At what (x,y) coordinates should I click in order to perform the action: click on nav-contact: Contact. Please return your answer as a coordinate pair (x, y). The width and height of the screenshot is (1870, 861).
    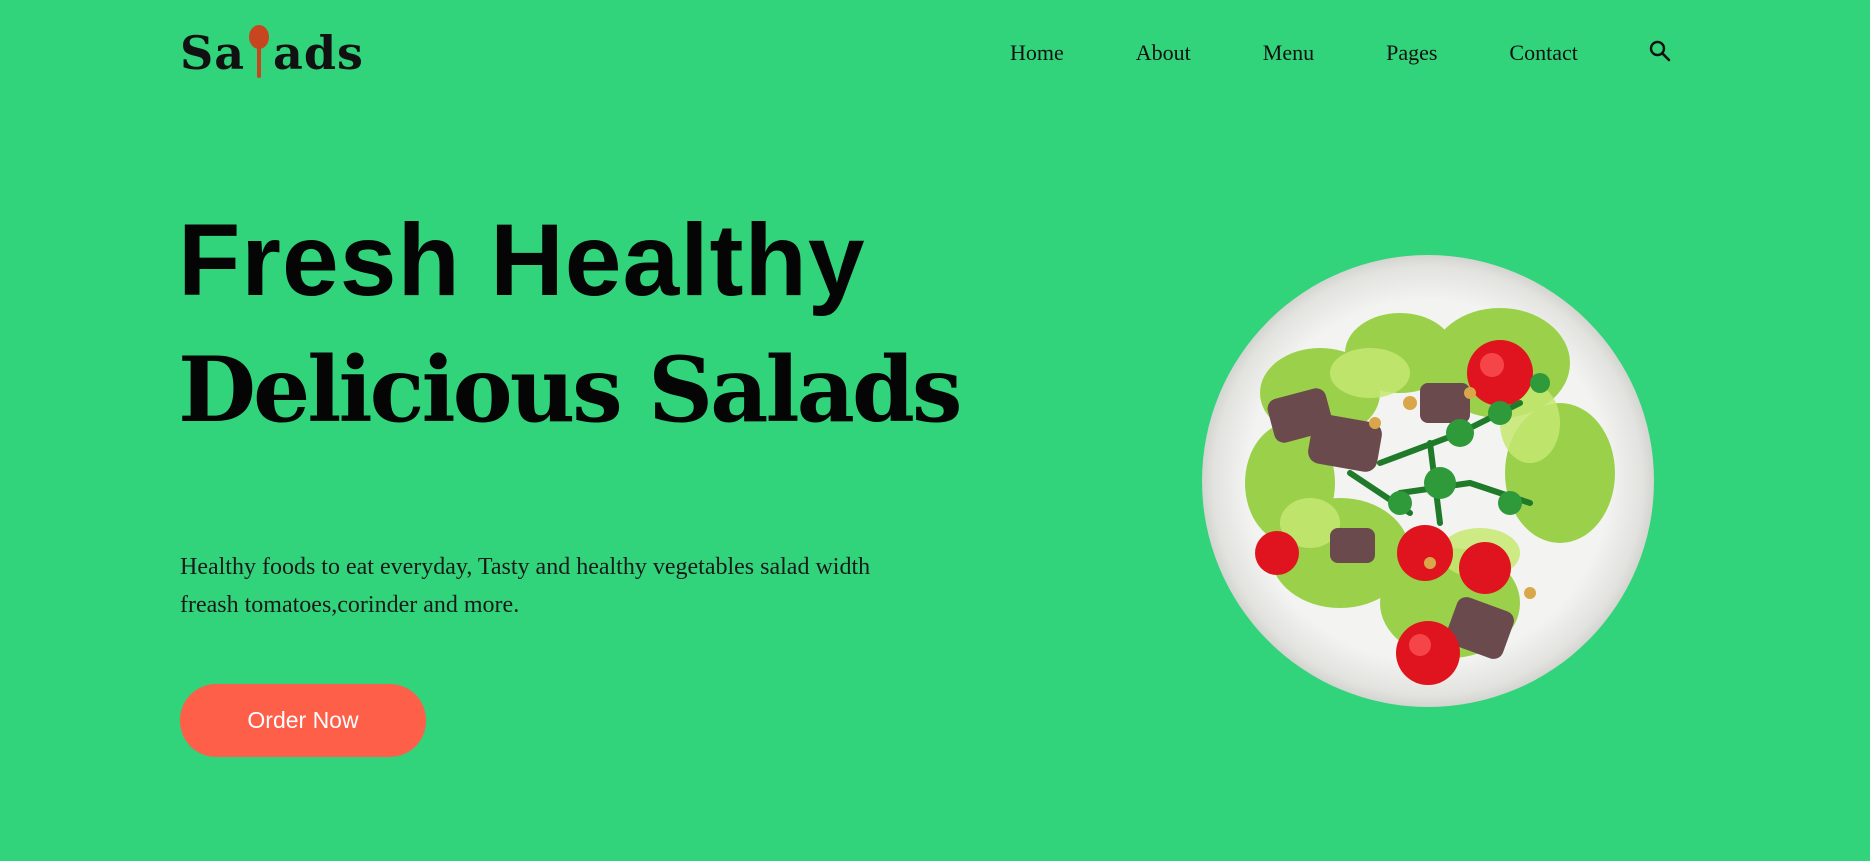
    Looking at the image, I should click on (1543, 53).